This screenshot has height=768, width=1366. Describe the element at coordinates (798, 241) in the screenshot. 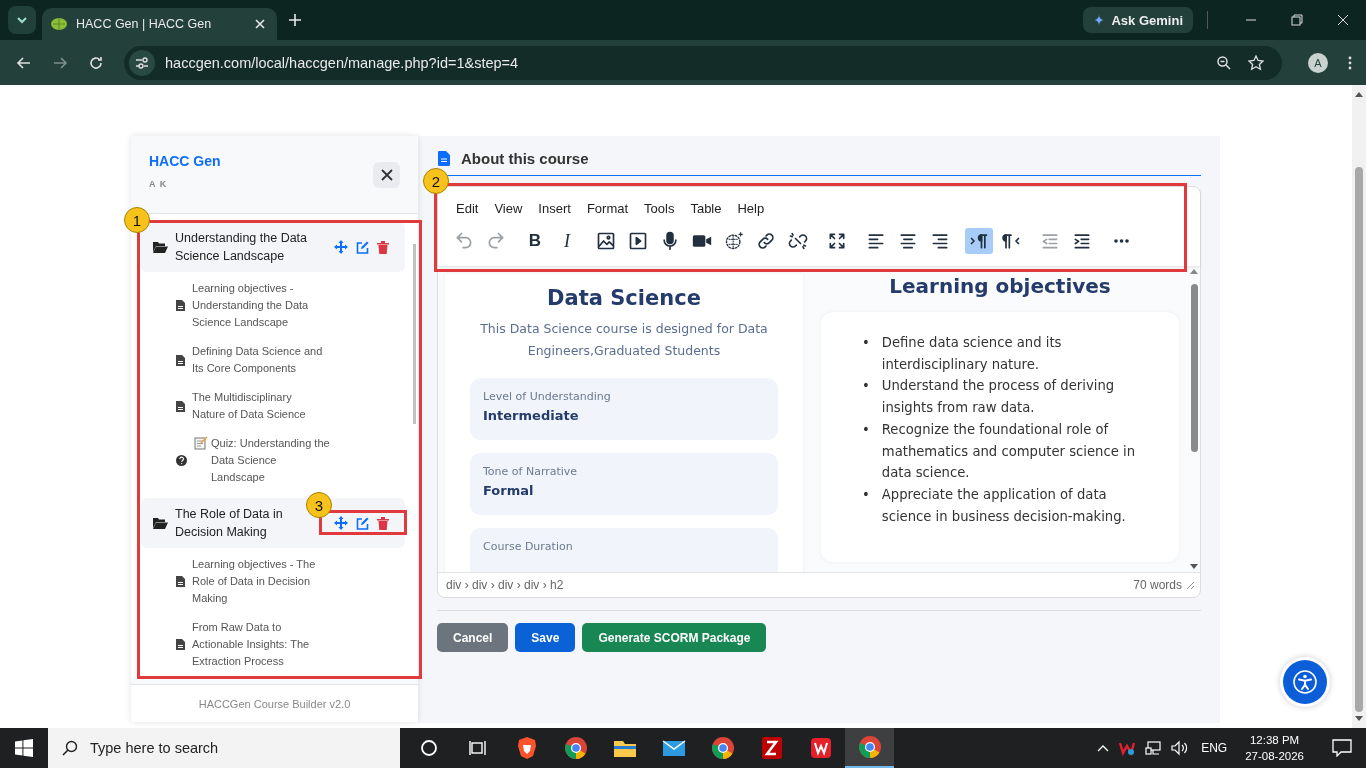

I see `unlink-icon` at that location.